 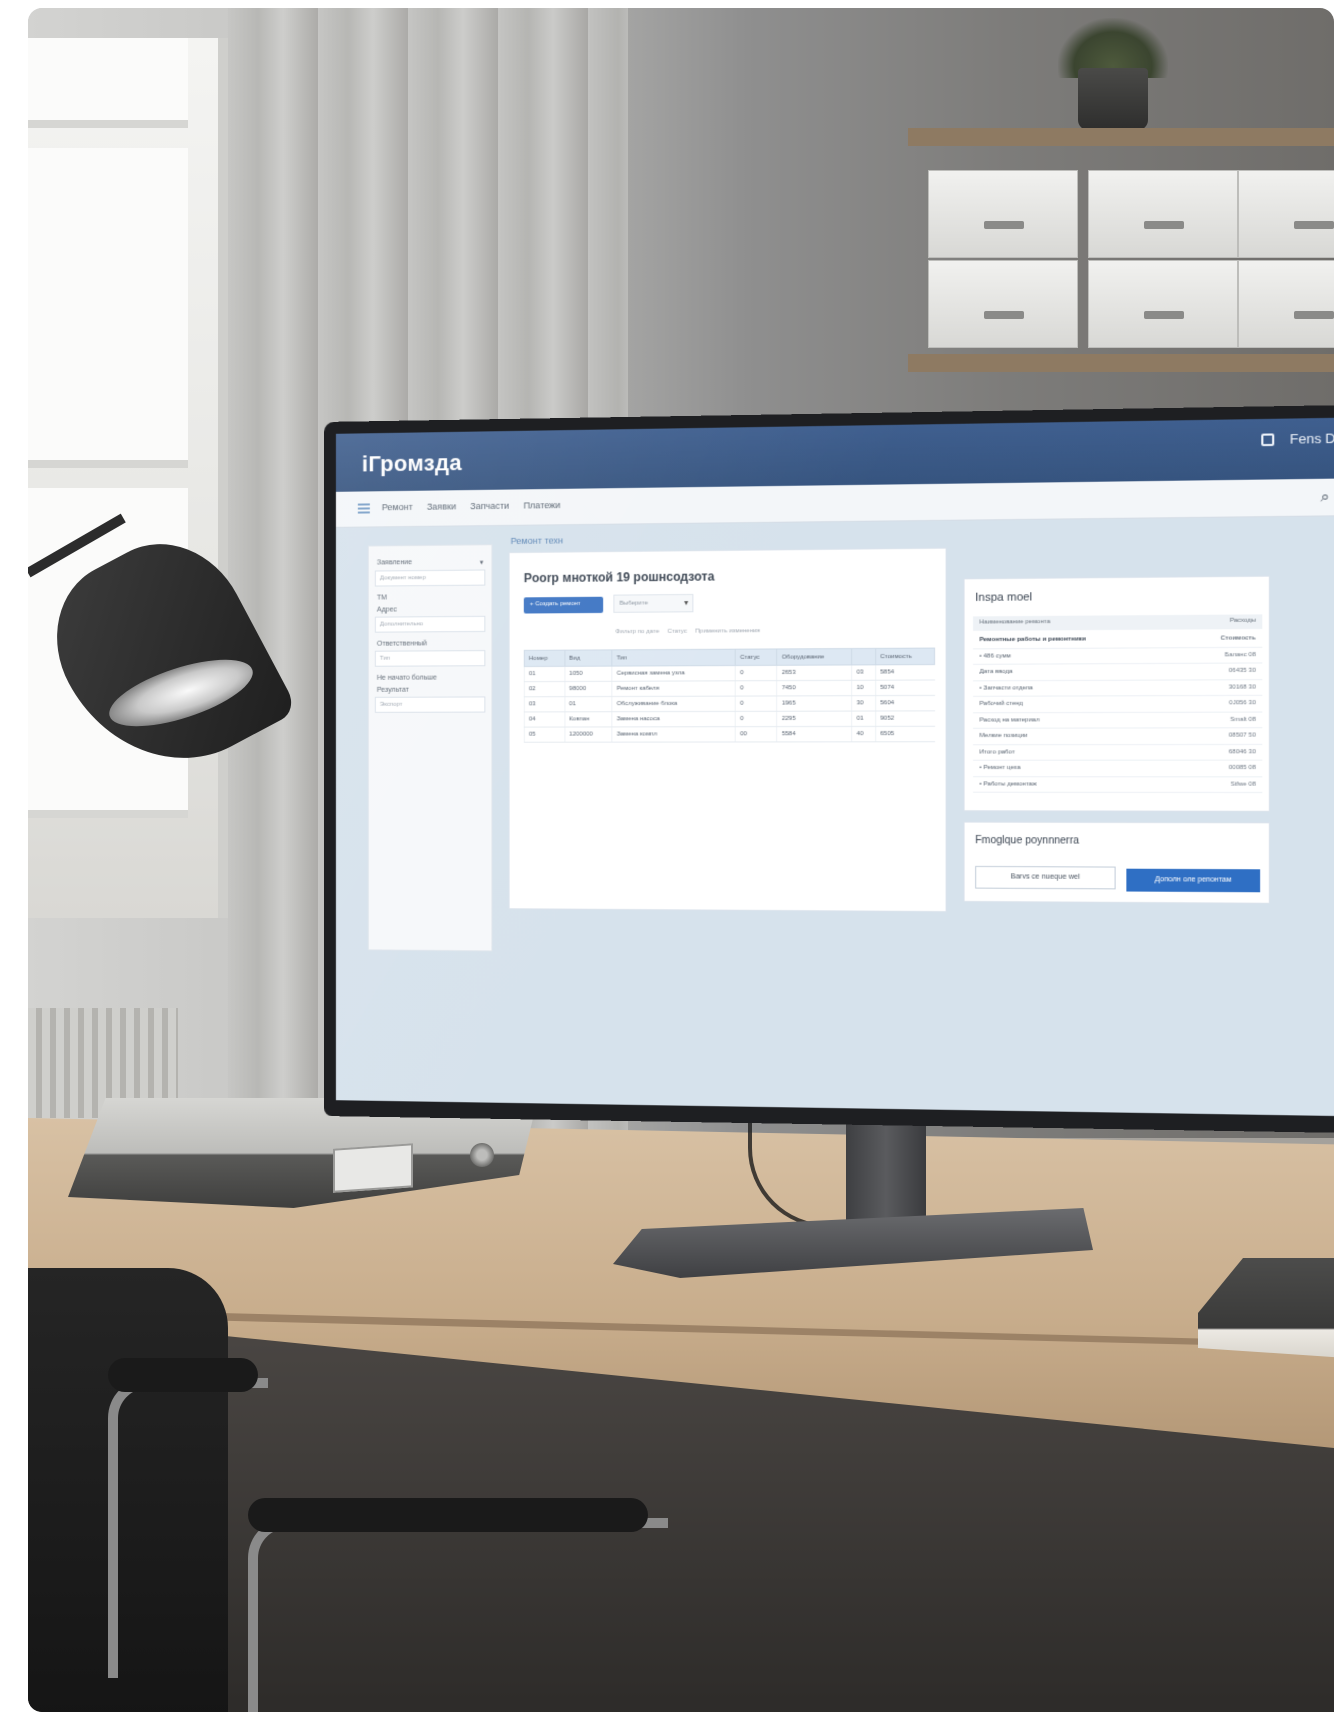 I want to click on table-cell: 9052, so click(x=905, y=718).